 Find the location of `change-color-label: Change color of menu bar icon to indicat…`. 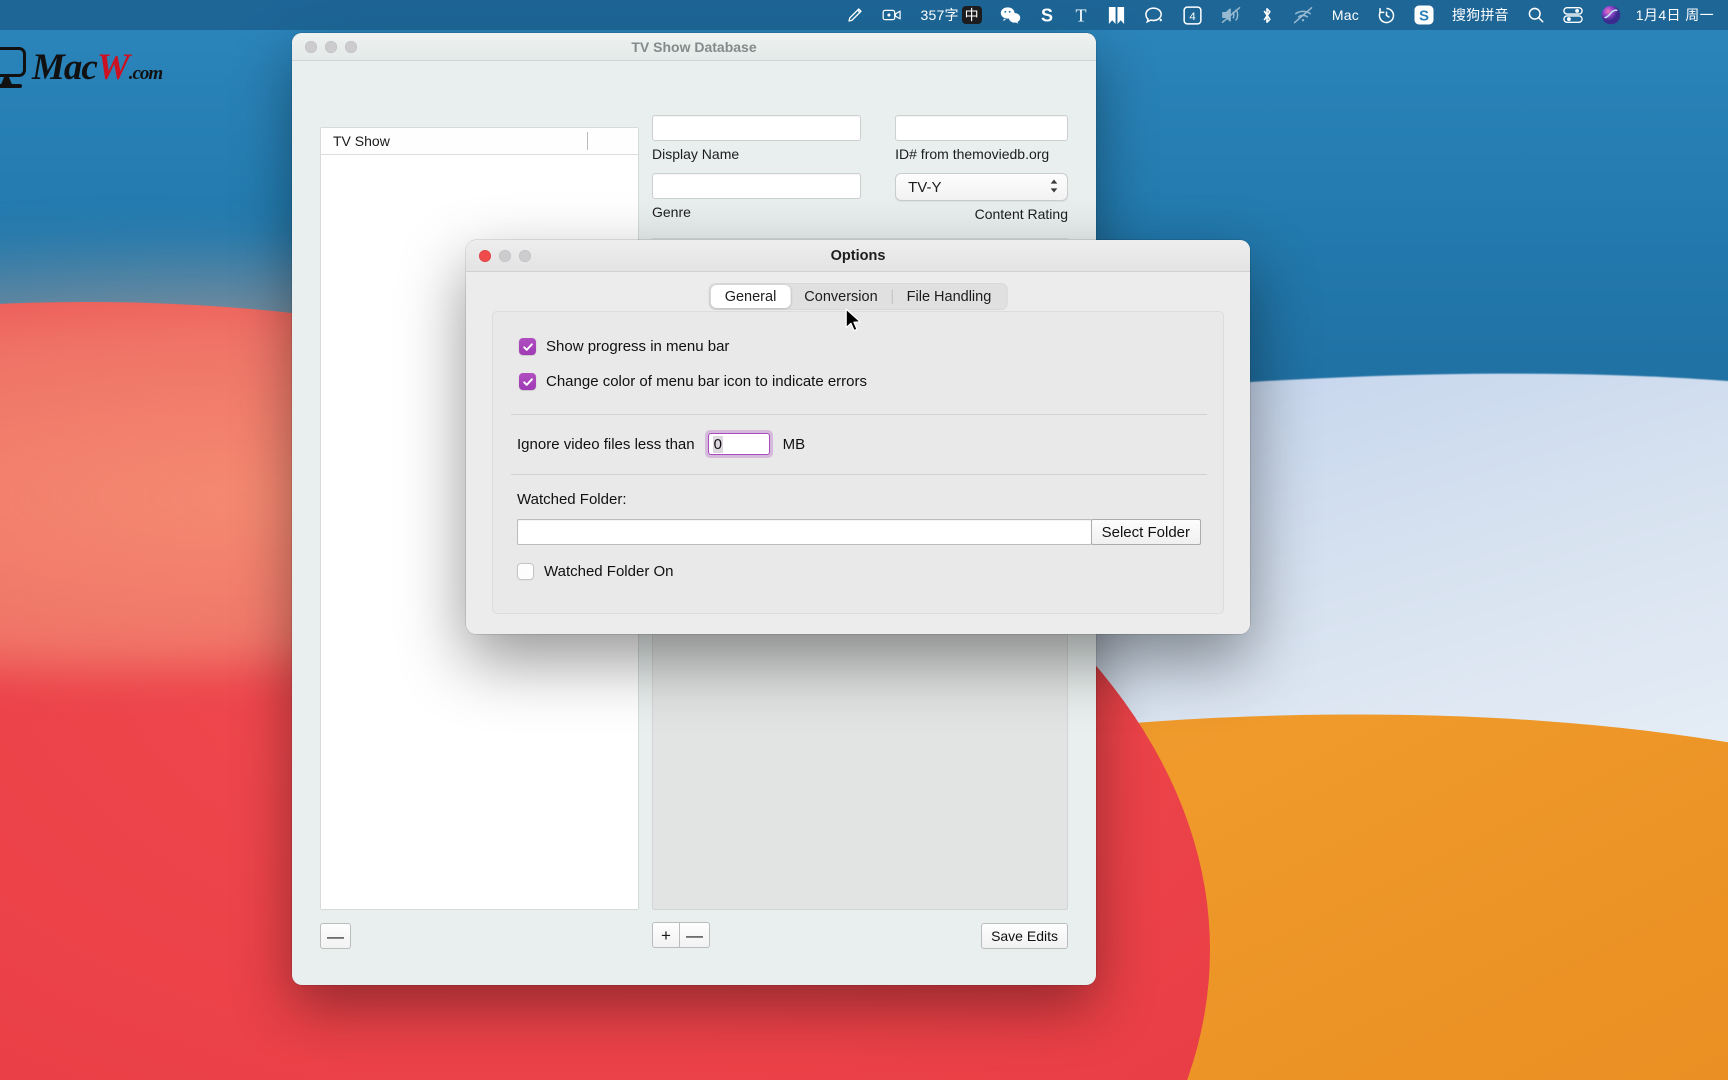

change-color-label: Change color of menu bar icon to indicat… is located at coordinates (707, 381).